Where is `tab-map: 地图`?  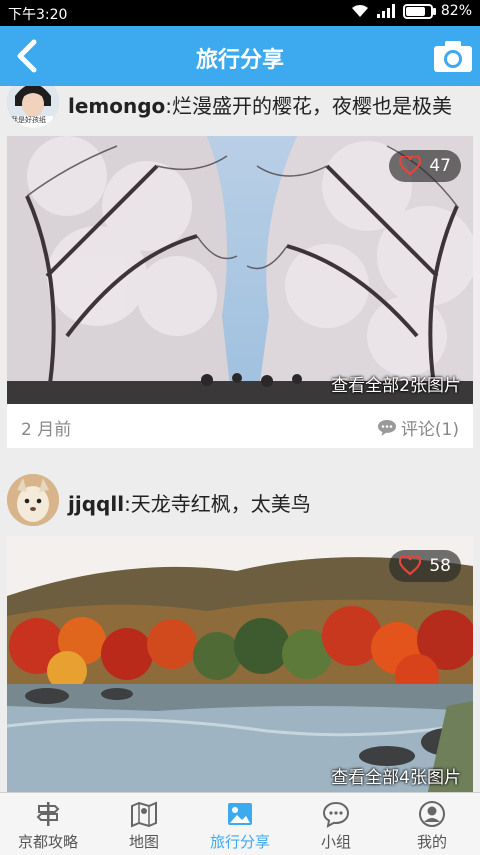
tab-map: 地图 is located at coordinates (144, 824).